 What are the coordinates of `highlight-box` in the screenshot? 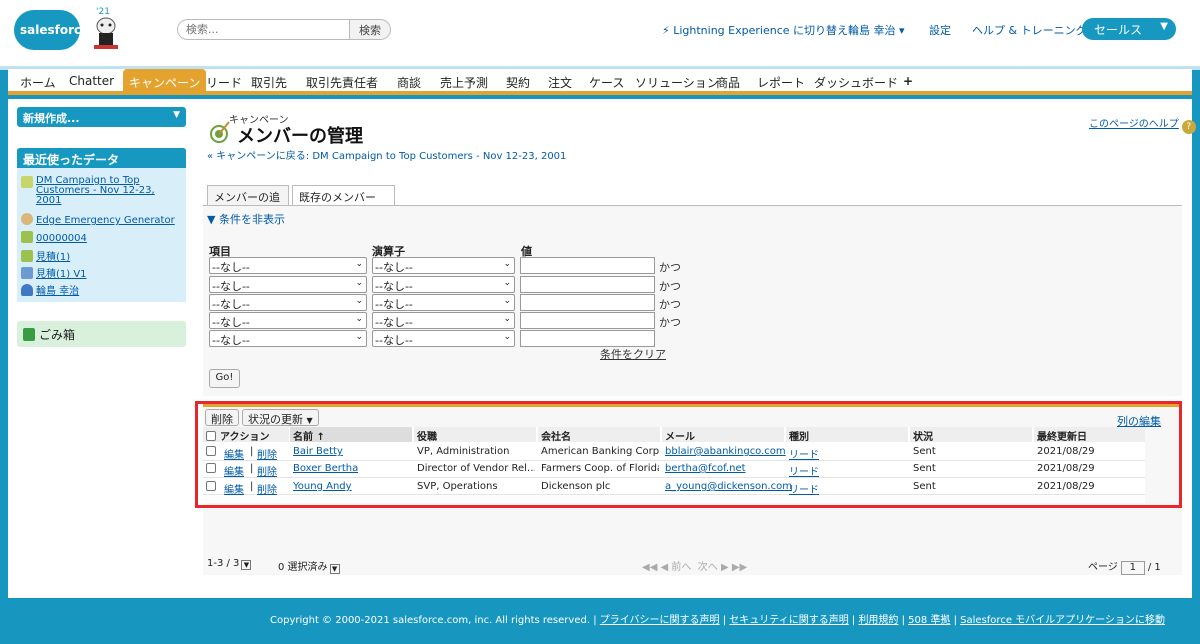 It's located at (688, 454).